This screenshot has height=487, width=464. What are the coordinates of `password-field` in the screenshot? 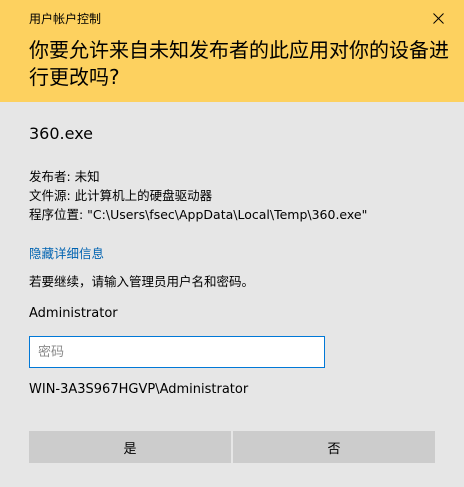 It's located at (177, 352).